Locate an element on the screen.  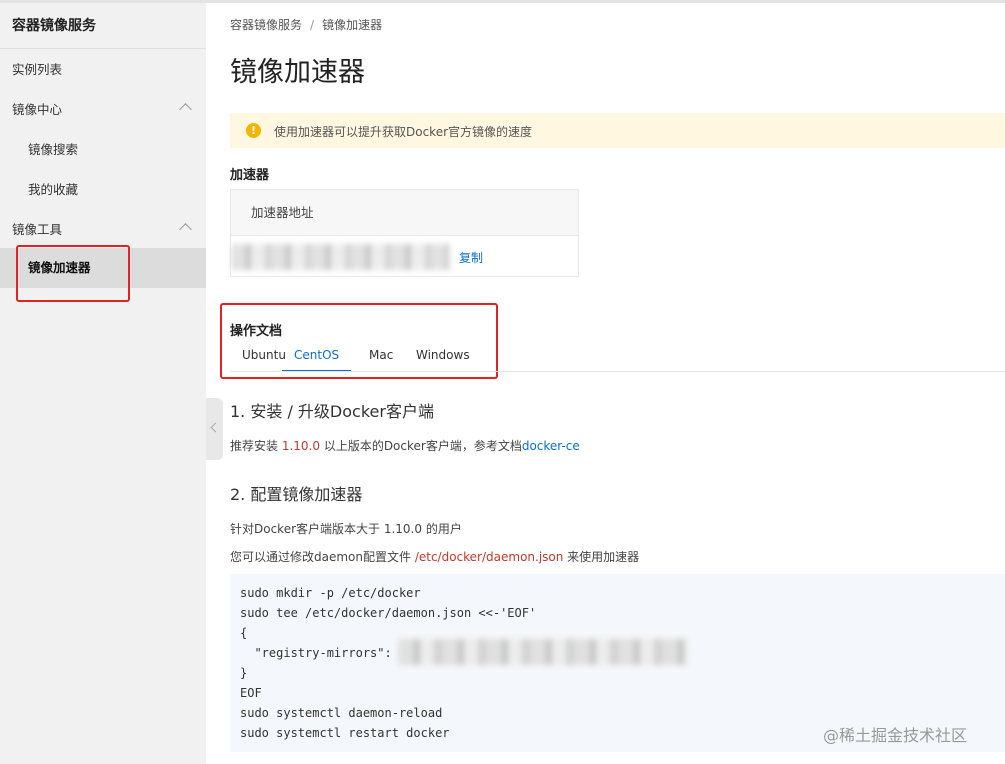
sidebar-item-label: 镜像工具 is located at coordinates (37, 229).